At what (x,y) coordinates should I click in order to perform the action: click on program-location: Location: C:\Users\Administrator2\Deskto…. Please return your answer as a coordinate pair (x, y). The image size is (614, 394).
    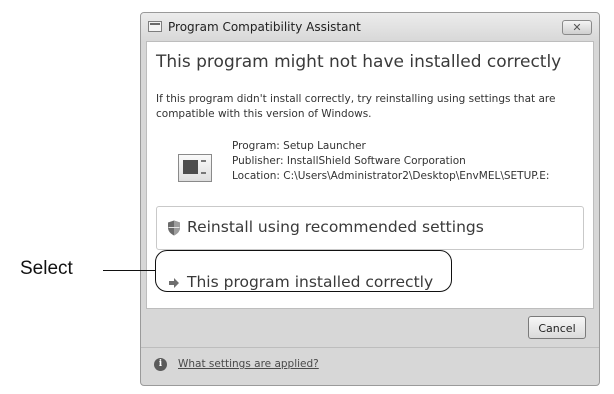
    Looking at the image, I should click on (391, 176).